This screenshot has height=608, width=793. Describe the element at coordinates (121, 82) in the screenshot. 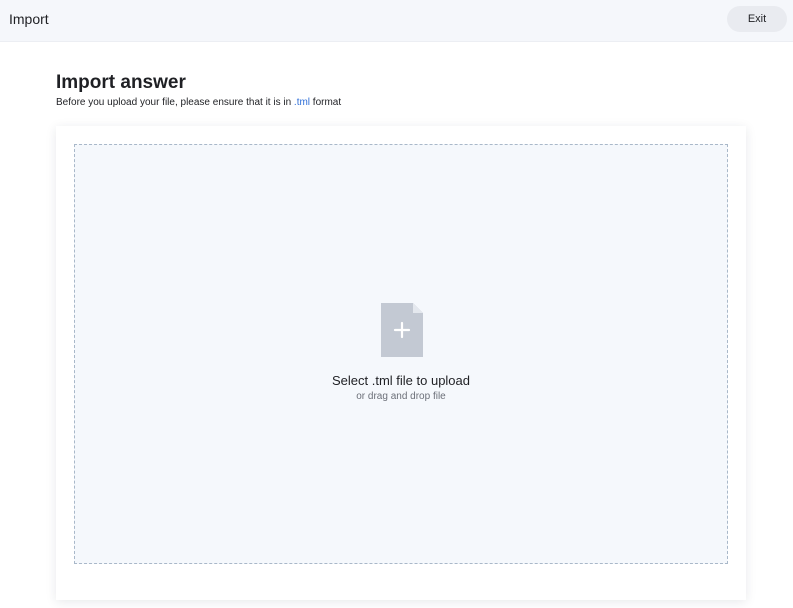

I see `page-title: Import answer` at that location.